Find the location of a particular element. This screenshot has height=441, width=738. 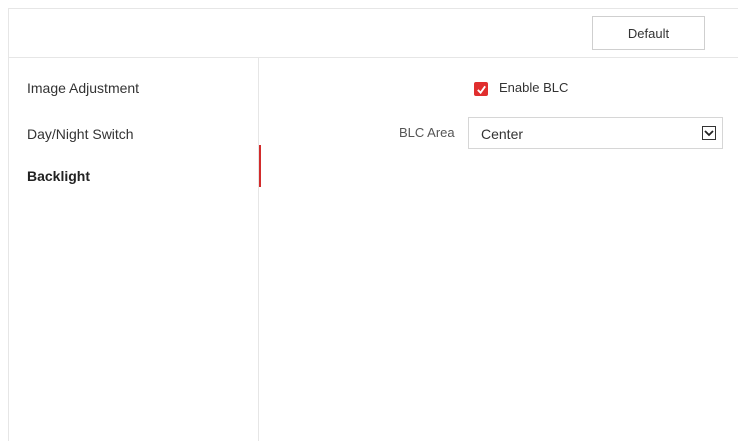

enable-blc-label: Enable BLC is located at coordinates (534, 87).